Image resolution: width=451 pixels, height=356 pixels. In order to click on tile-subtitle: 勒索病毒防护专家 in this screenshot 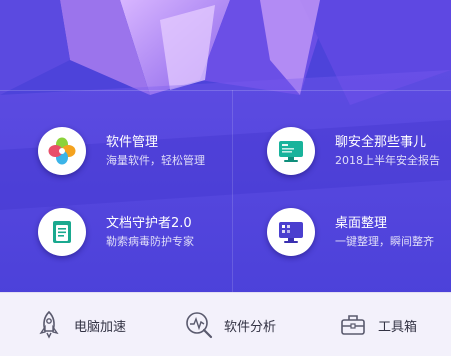, I will do `click(150, 241)`.